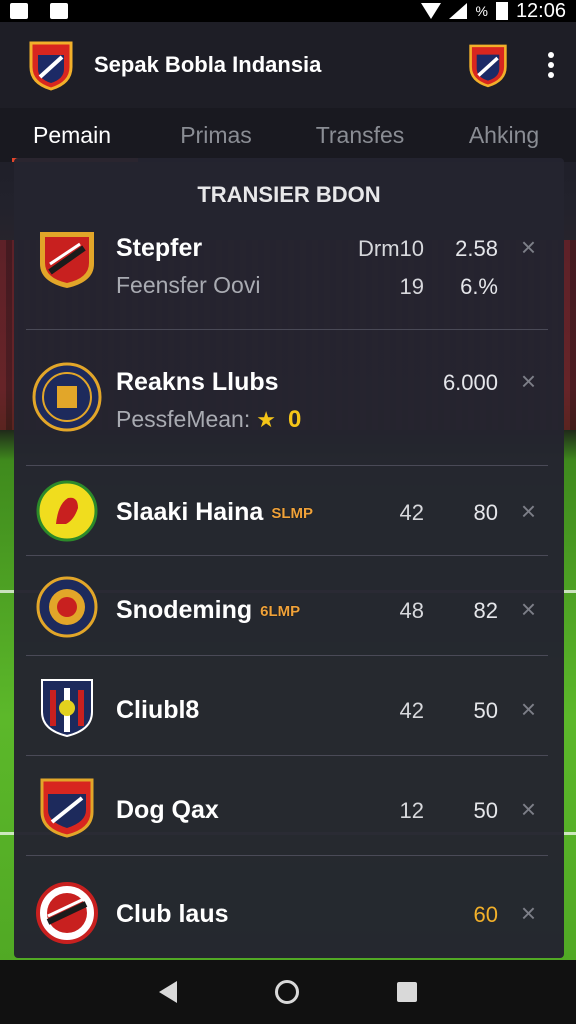 This screenshot has height=1024, width=576. What do you see at coordinates (289, 194) in the screenshot?
I see `panel-title: TRANSIER BDON` at bounding box center [289, 194].